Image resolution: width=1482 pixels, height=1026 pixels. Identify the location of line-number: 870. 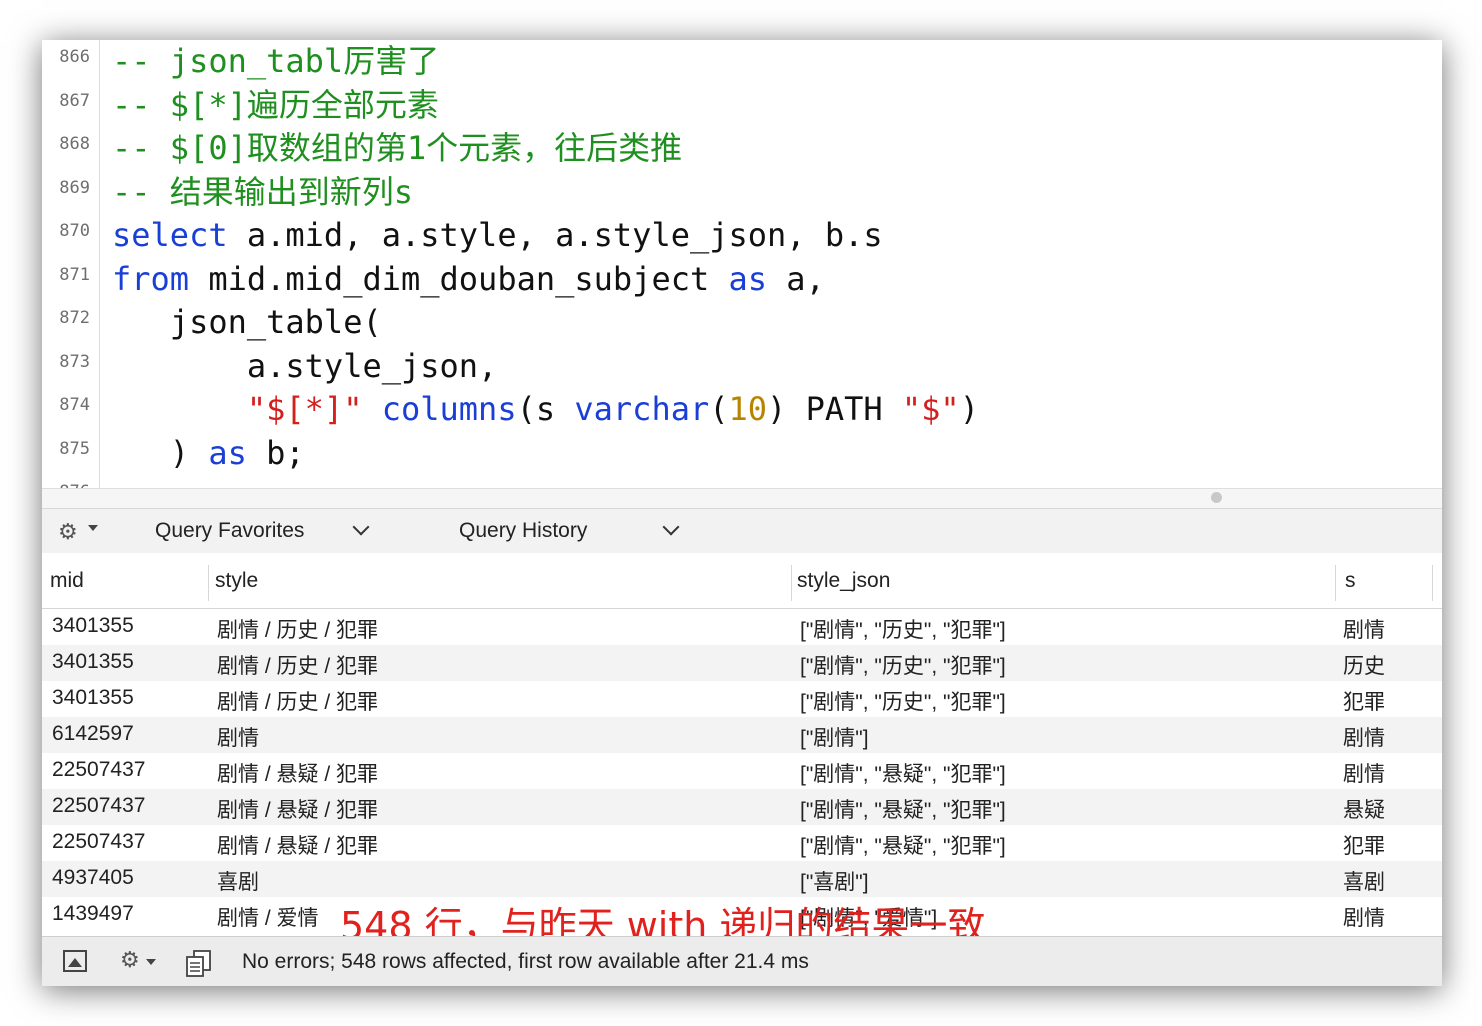
(74, 231).